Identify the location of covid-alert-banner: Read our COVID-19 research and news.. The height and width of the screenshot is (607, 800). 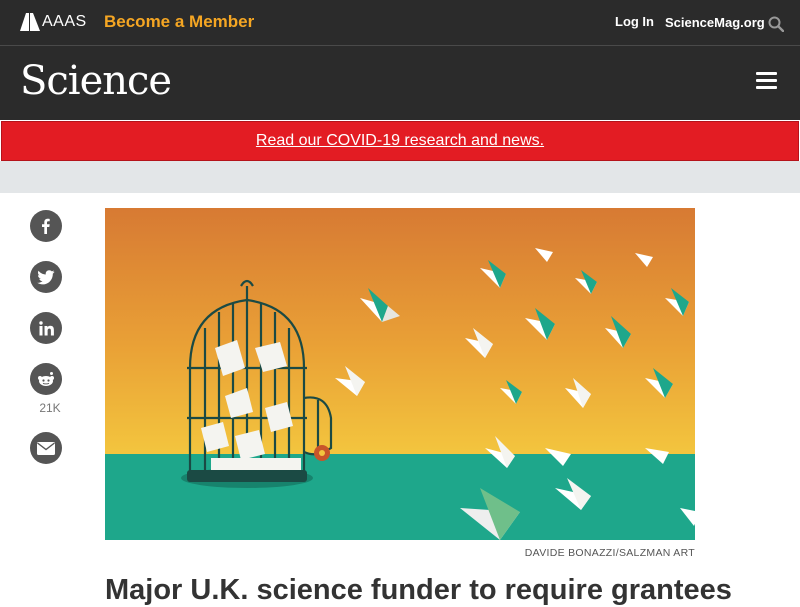
(400, 141).